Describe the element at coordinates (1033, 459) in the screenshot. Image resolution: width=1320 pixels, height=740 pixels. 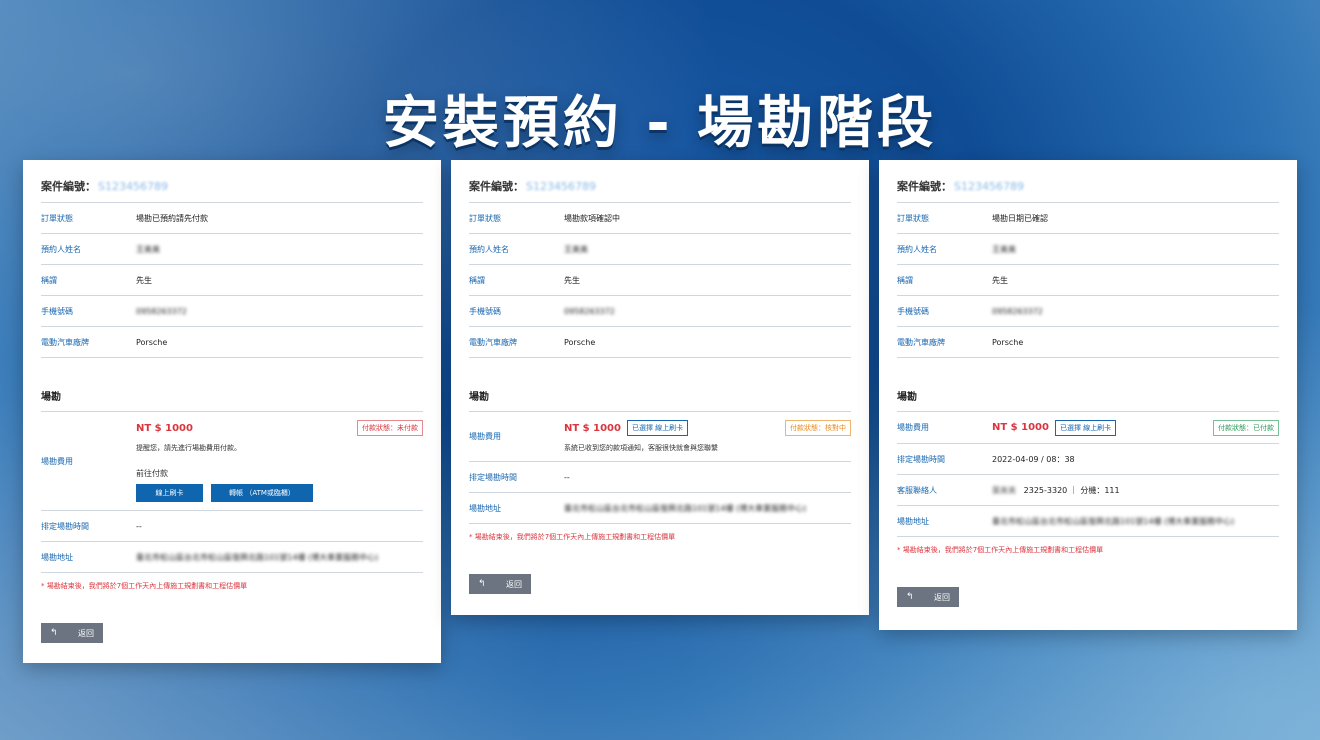
I see `survey-time-value: 2022-04-09 / 08：38` at that location.